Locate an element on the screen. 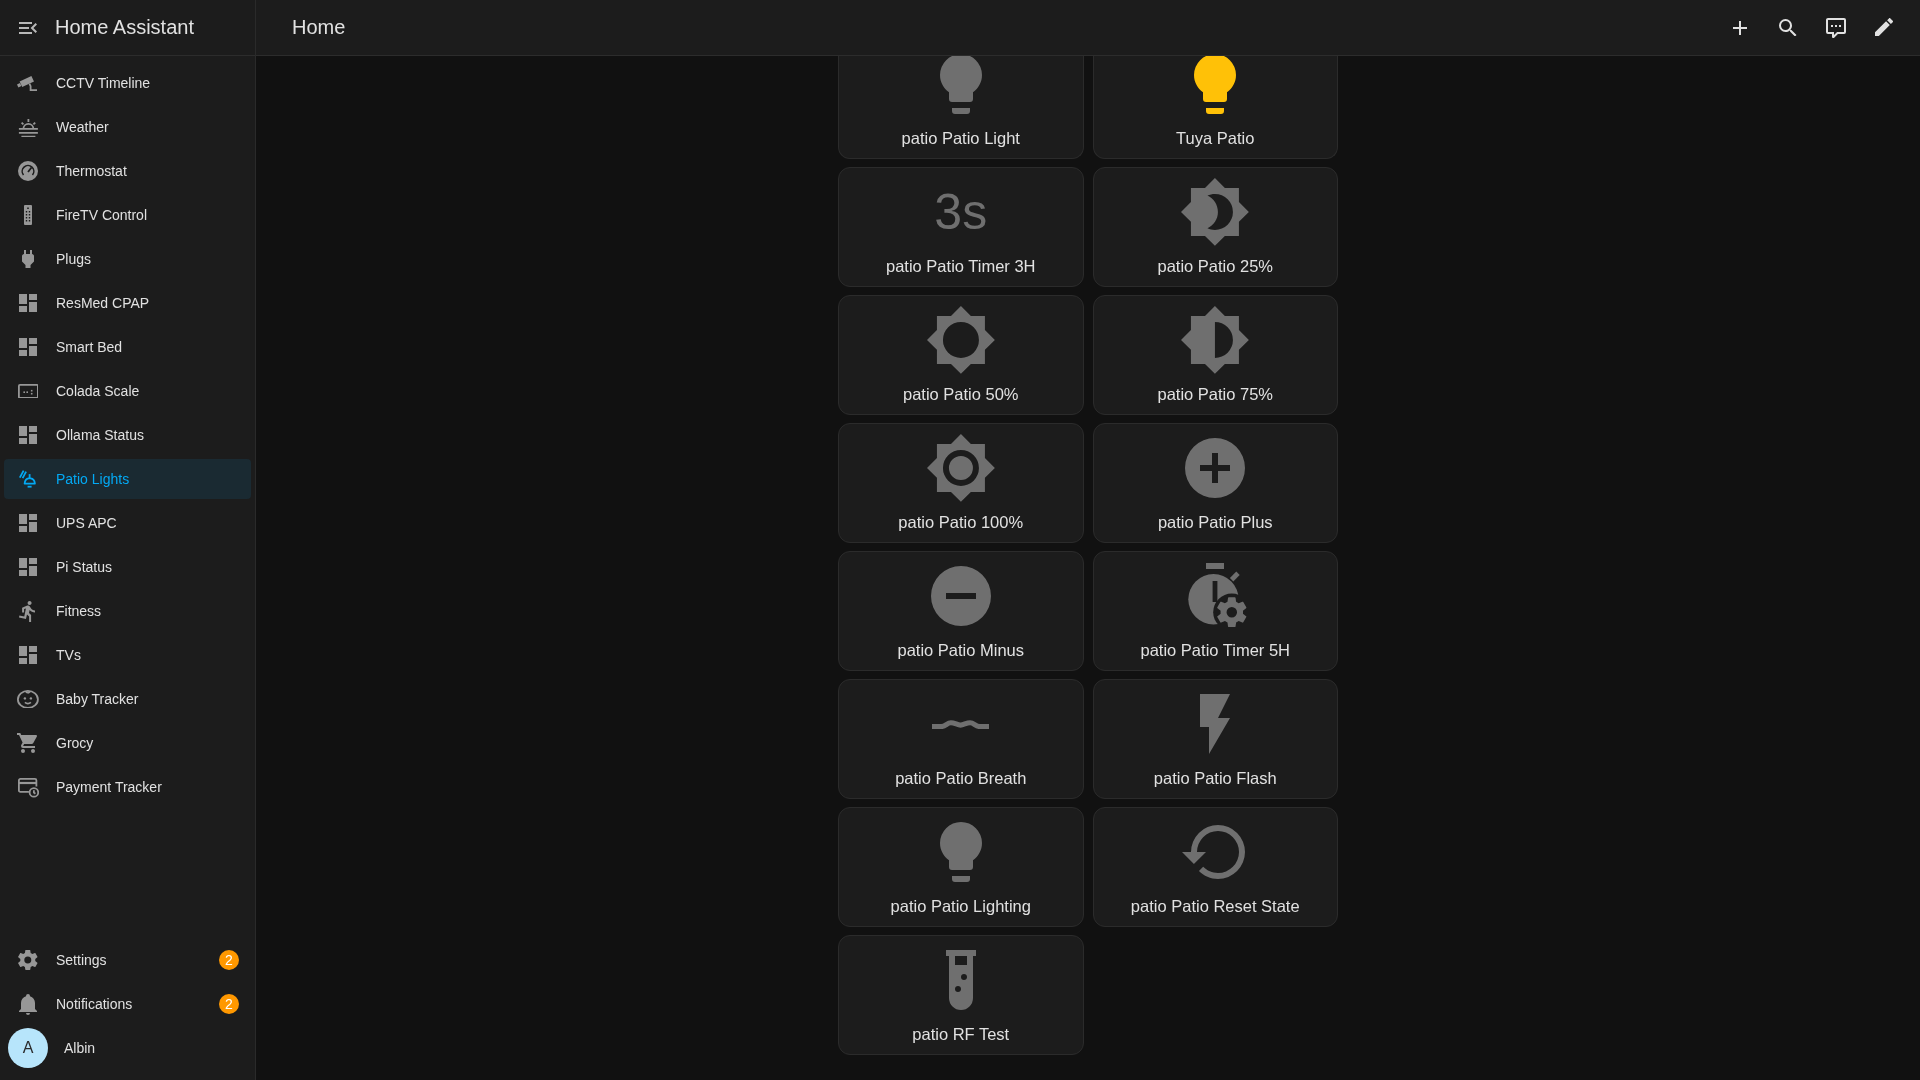 This screenshot has width=1920, height=1080. rectangle-dots-icon is located at coordinates (28, 391).